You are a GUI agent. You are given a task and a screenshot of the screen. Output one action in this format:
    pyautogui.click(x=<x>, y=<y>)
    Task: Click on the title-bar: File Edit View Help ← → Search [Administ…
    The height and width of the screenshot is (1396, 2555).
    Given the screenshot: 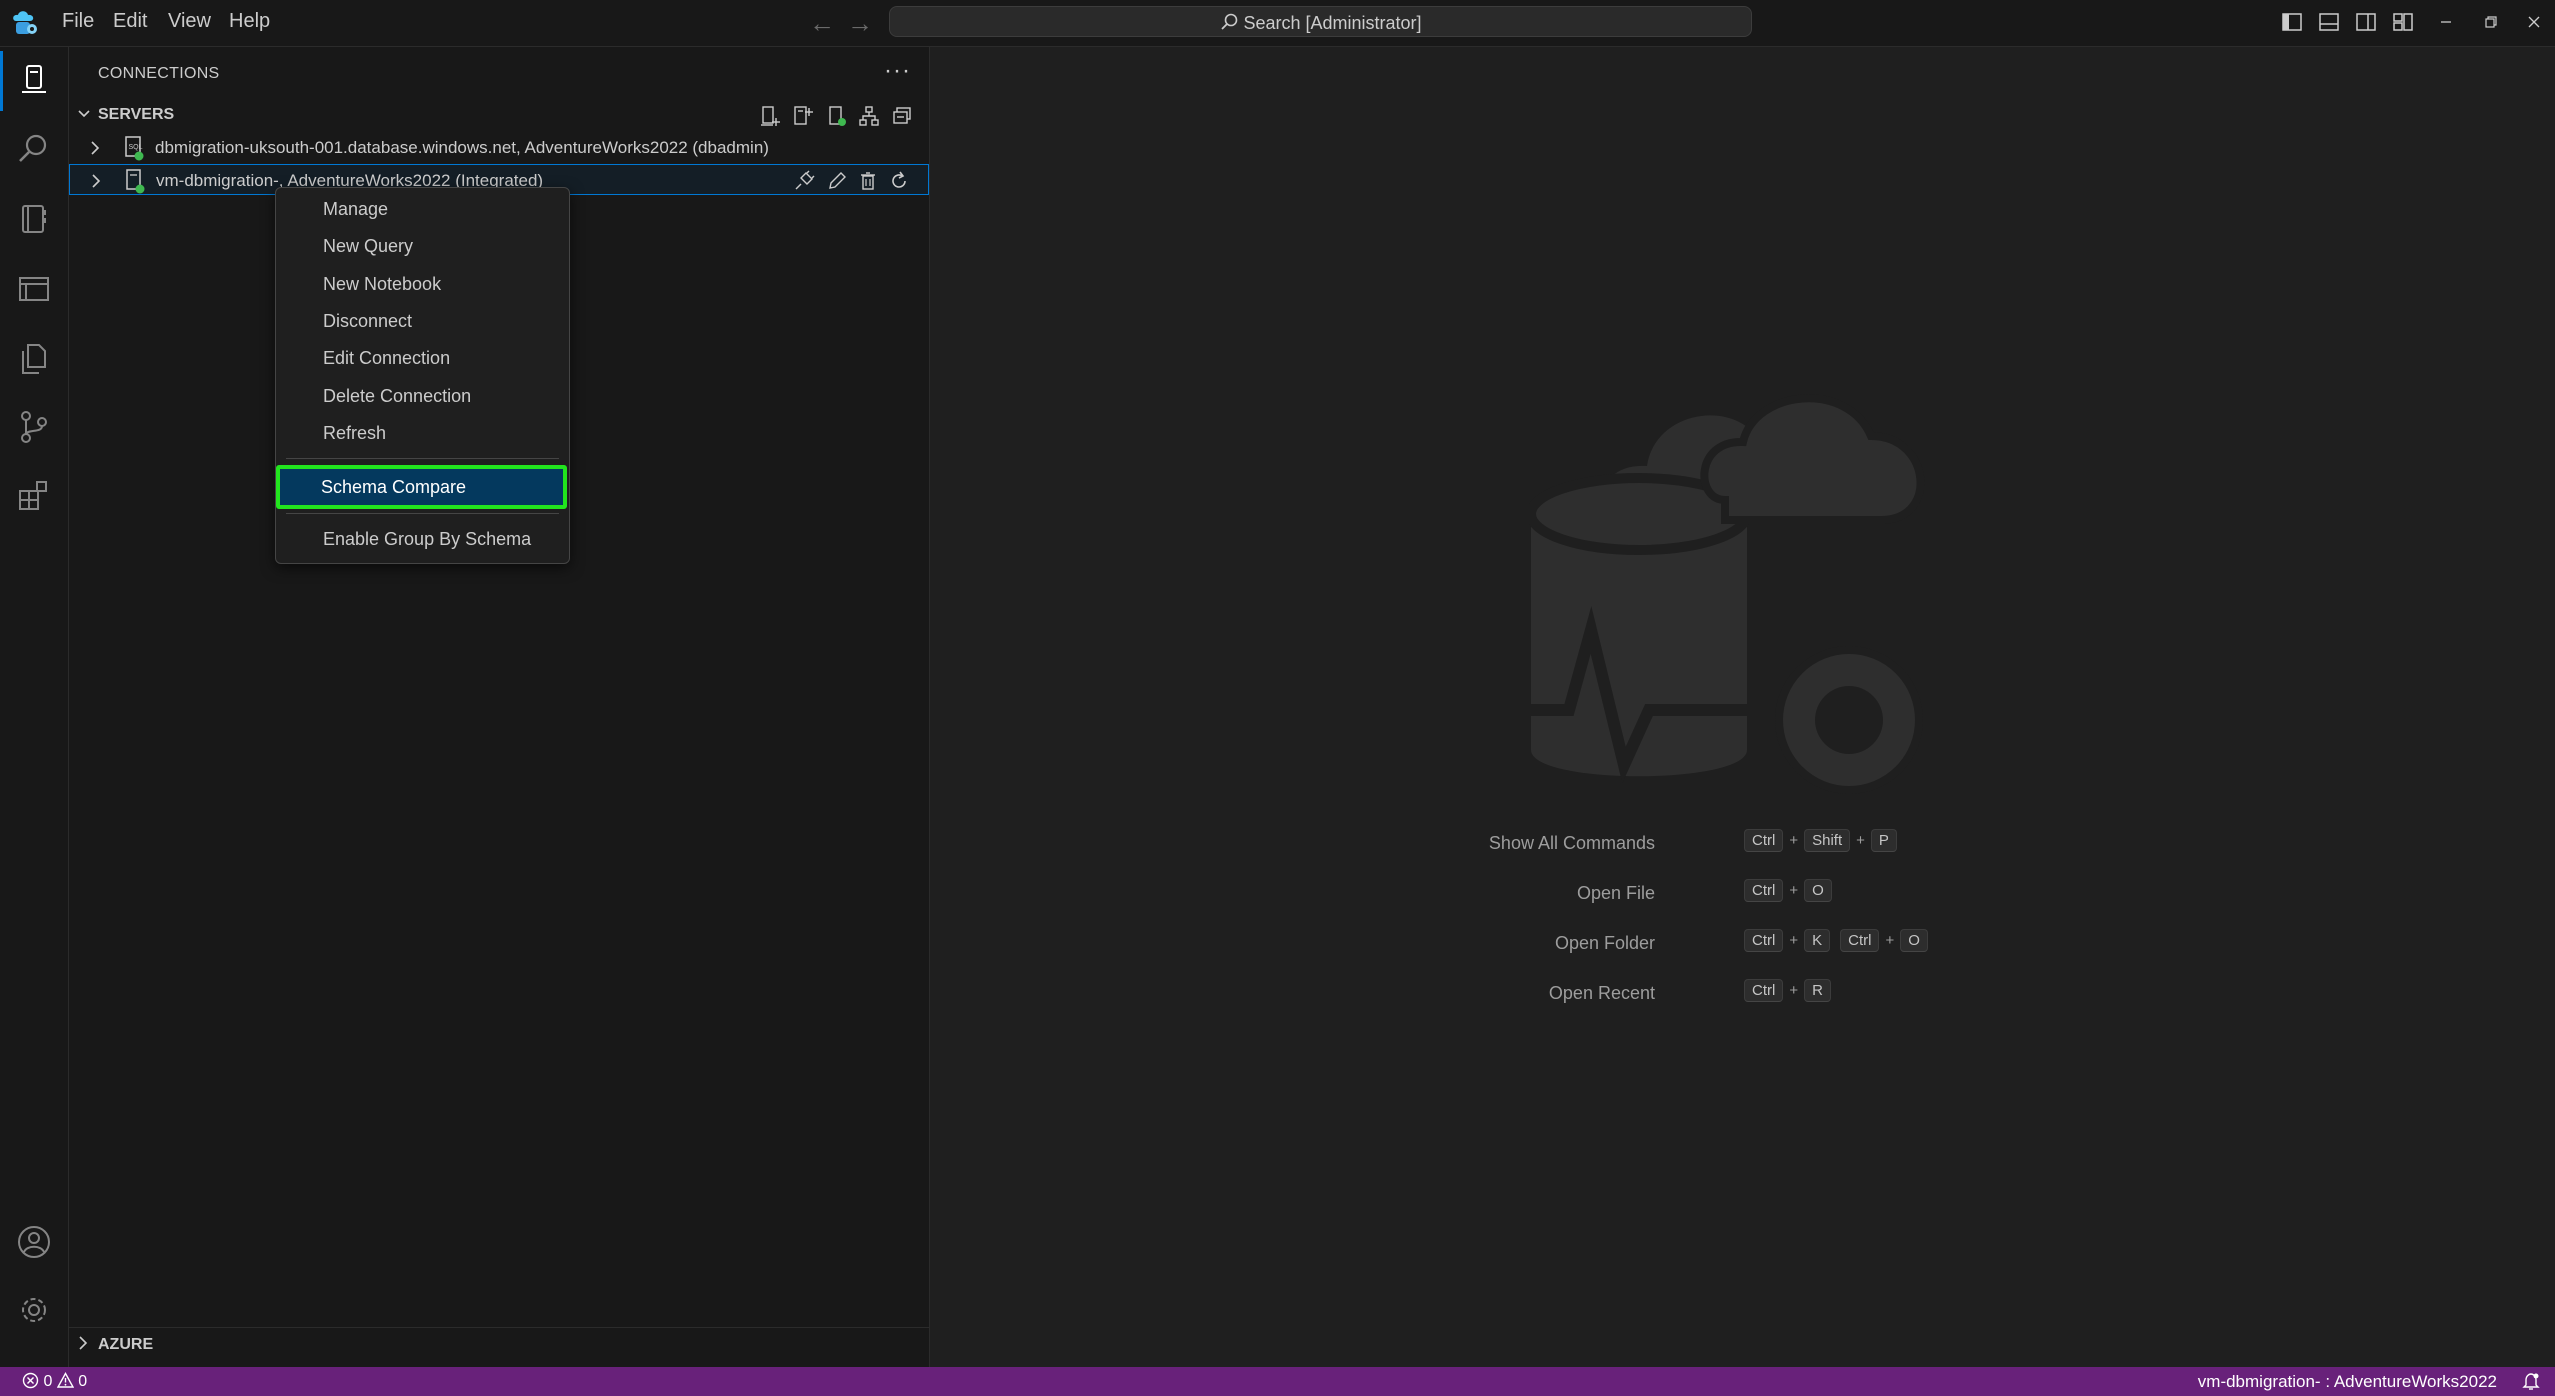 What is the action you would take?
    pyautogui.click(x=1277, y=23)
    